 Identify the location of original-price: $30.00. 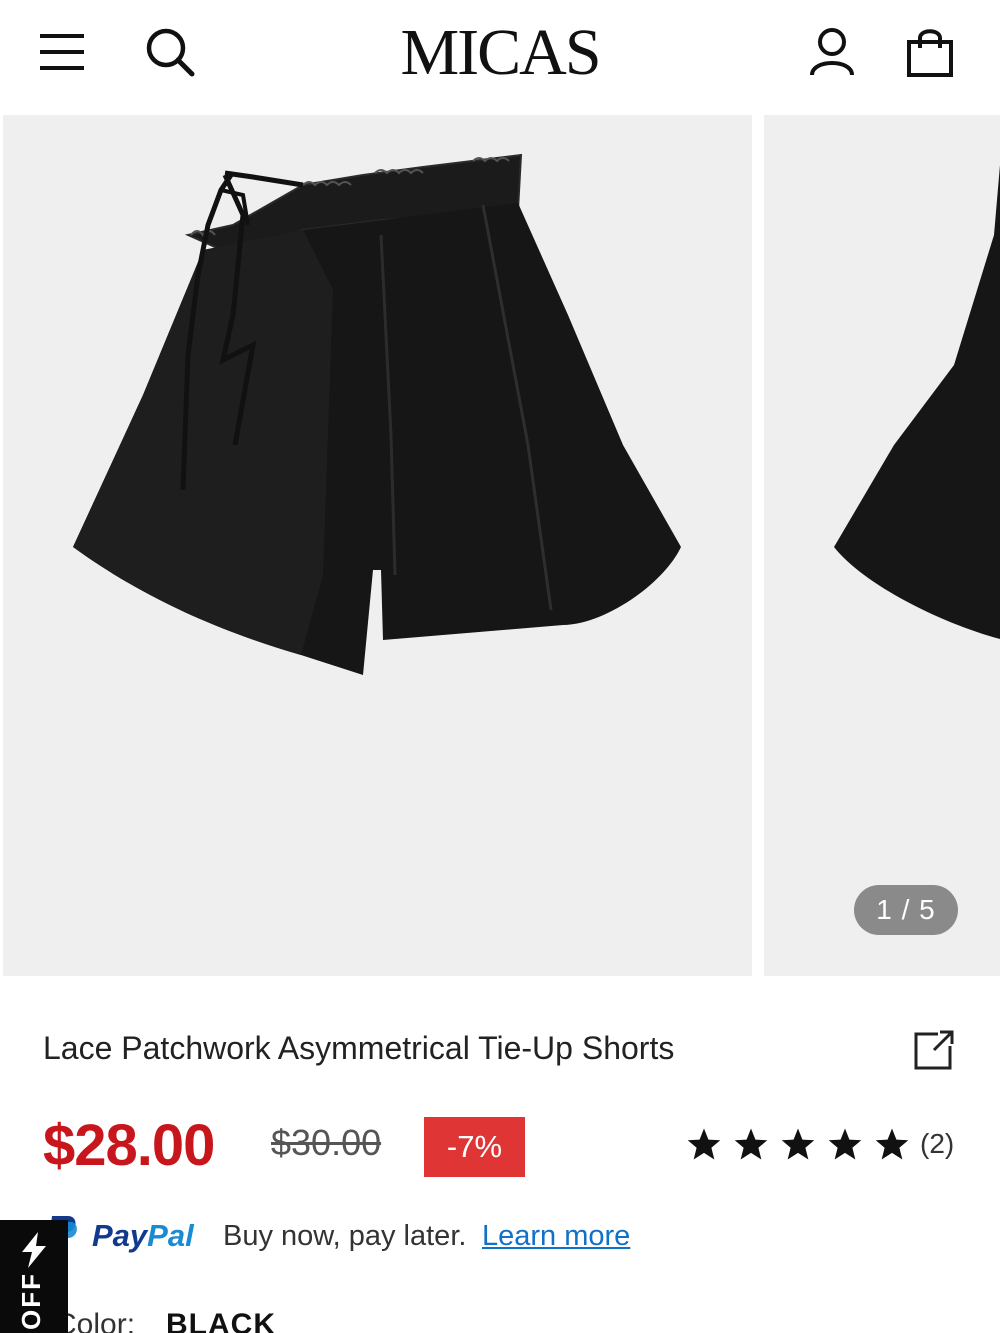
(326, 1142).